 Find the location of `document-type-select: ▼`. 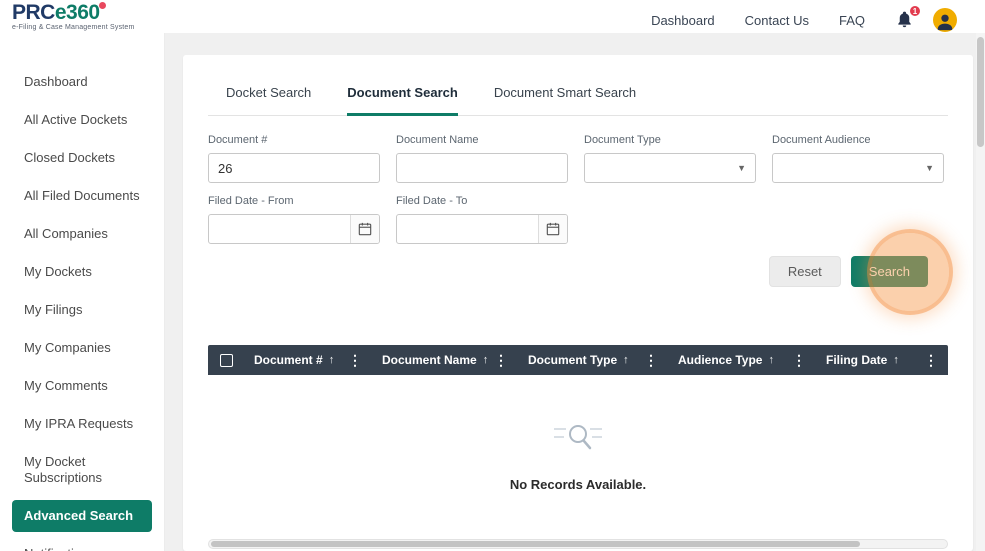

document-type-select: ▼ is located at coordinates (670, 168).